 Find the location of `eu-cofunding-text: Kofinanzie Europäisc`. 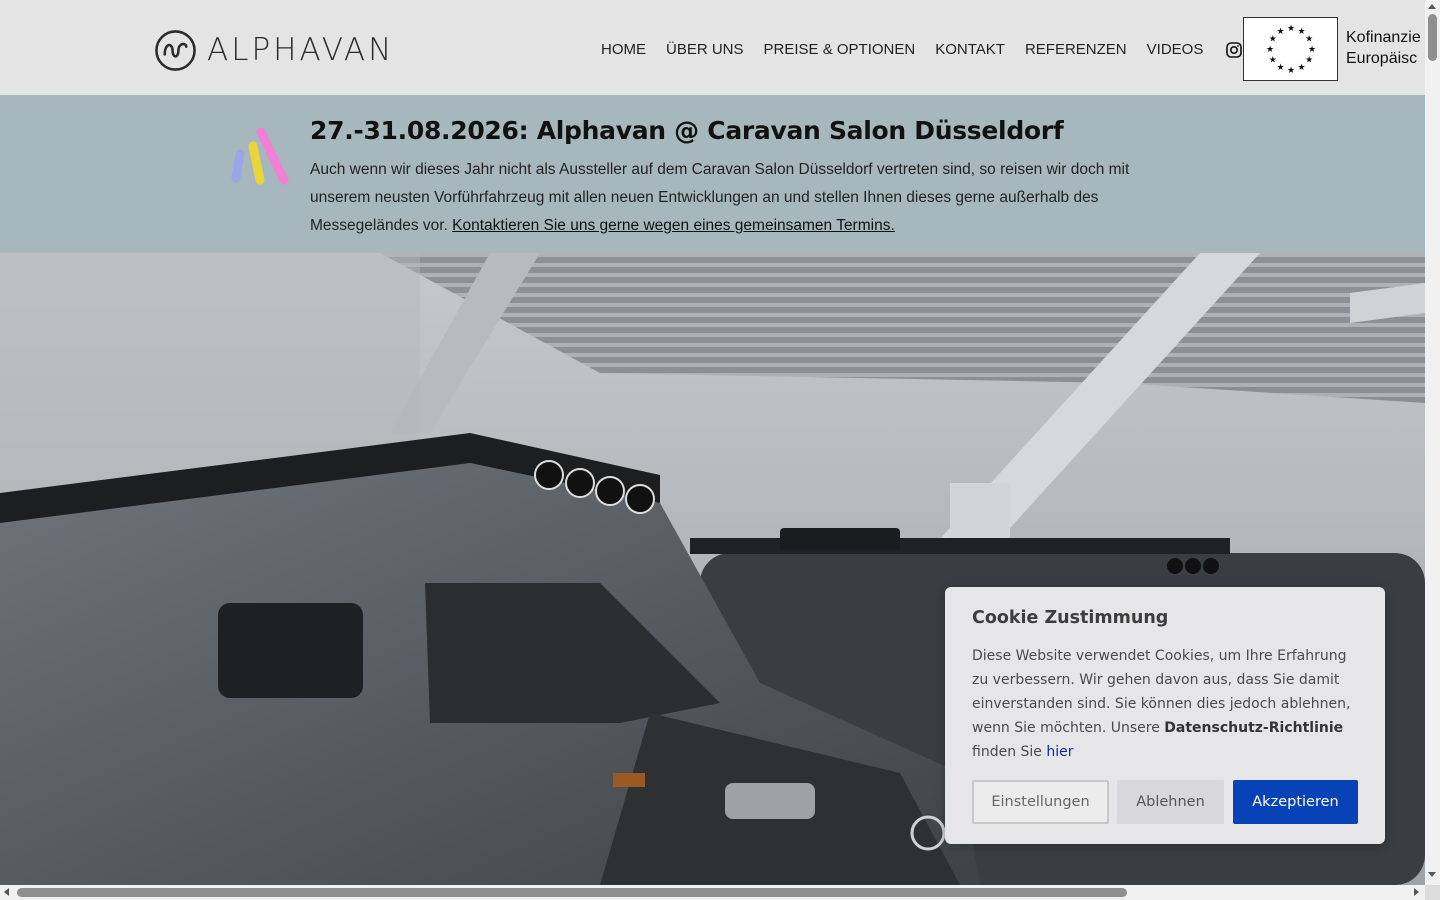

eu-cofunding-text: Kofinanzie Europäisc is located at coordinates (1383, 48).